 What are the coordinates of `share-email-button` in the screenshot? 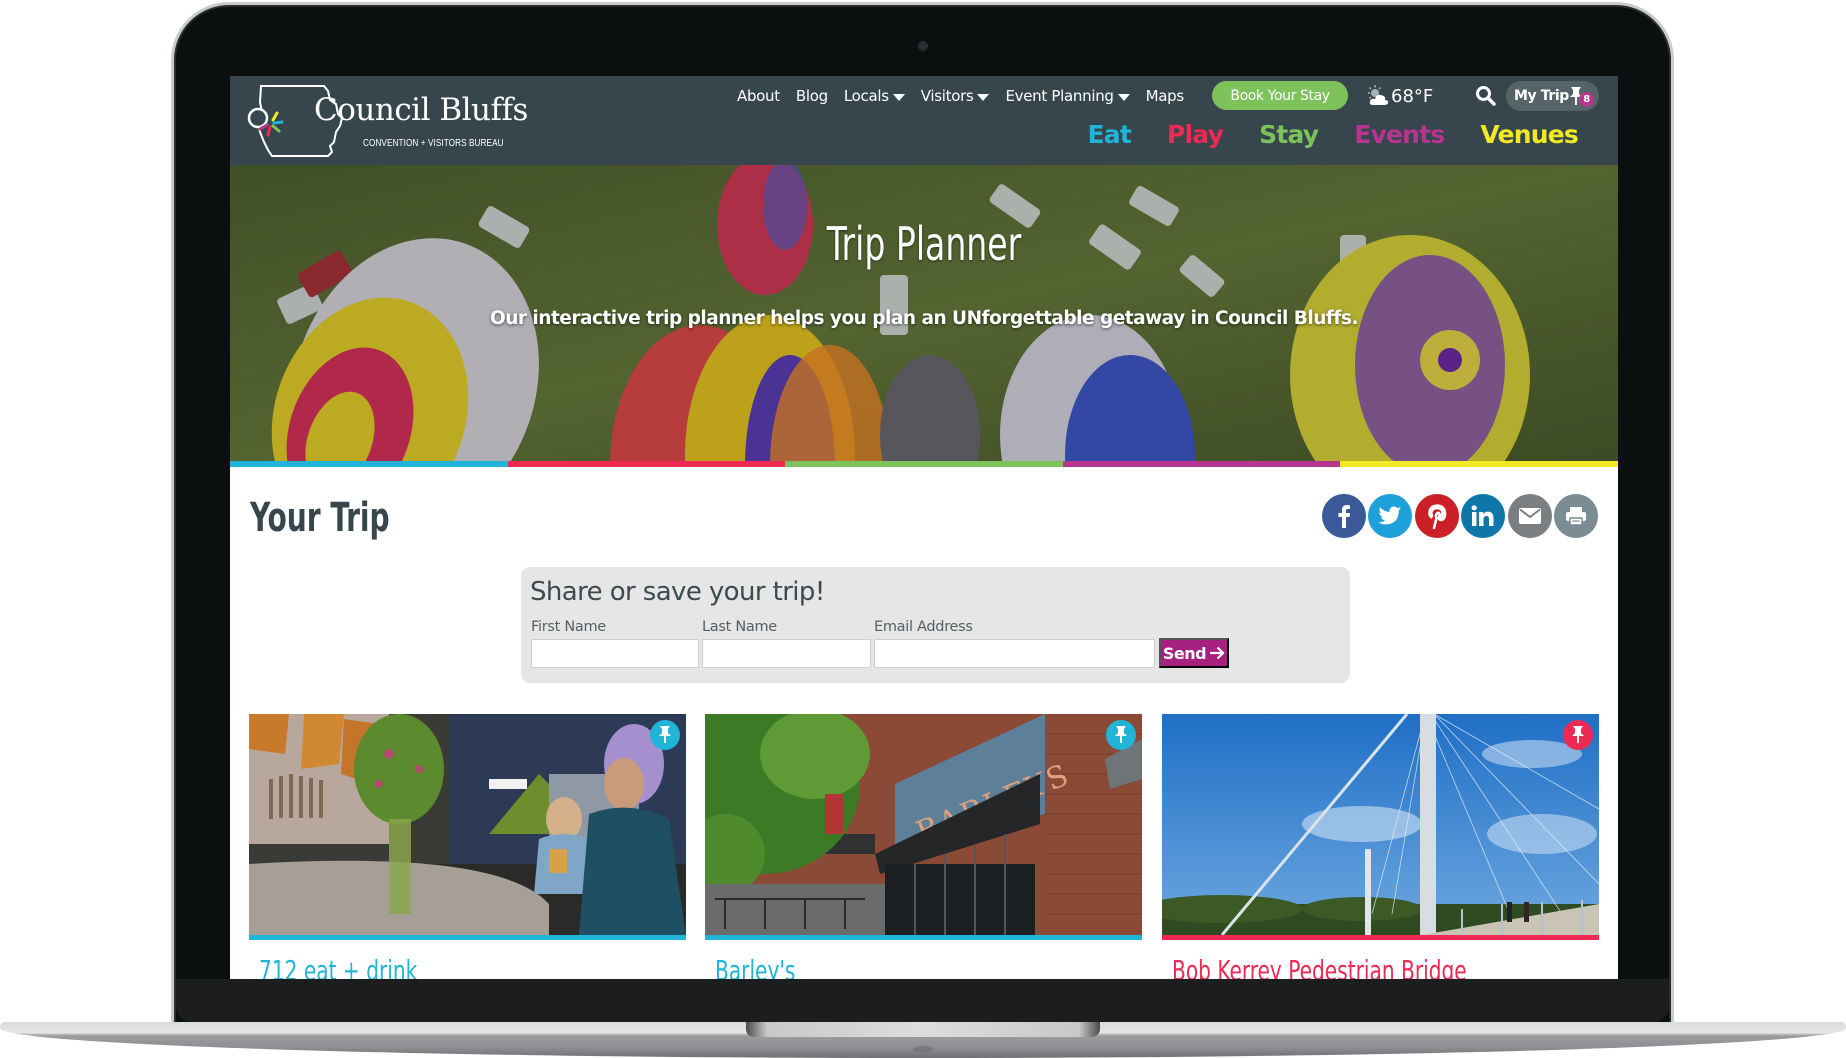 It's located at (1529, 516).